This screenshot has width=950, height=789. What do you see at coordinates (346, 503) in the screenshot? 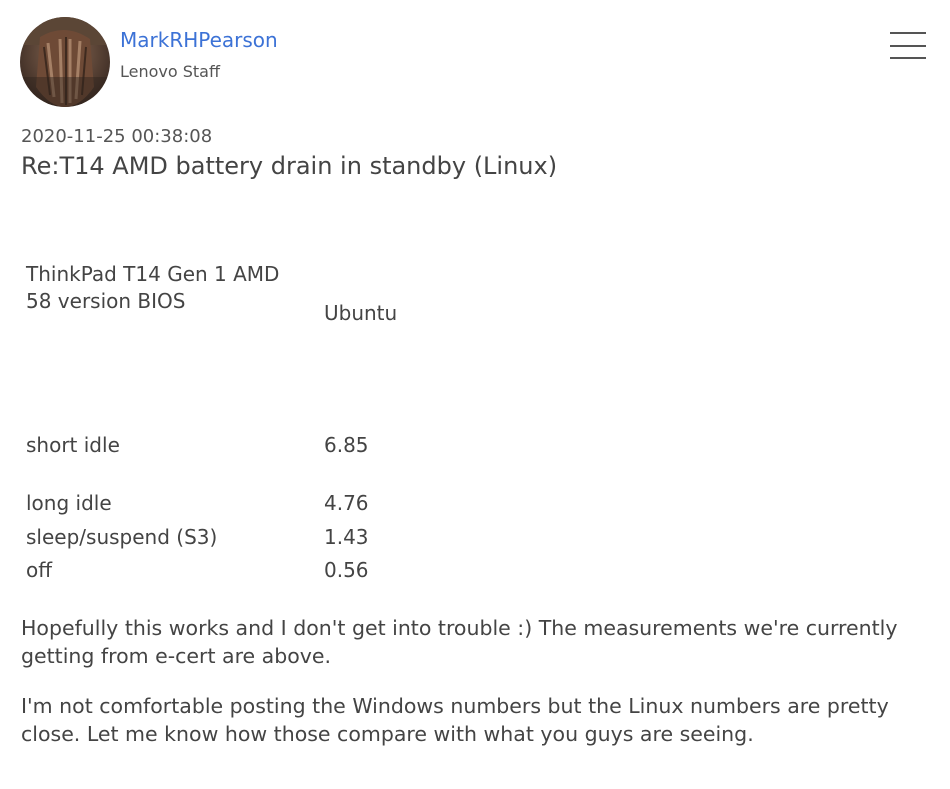
I see `measurement-value: 4.76` at bounding box center [346, 503].